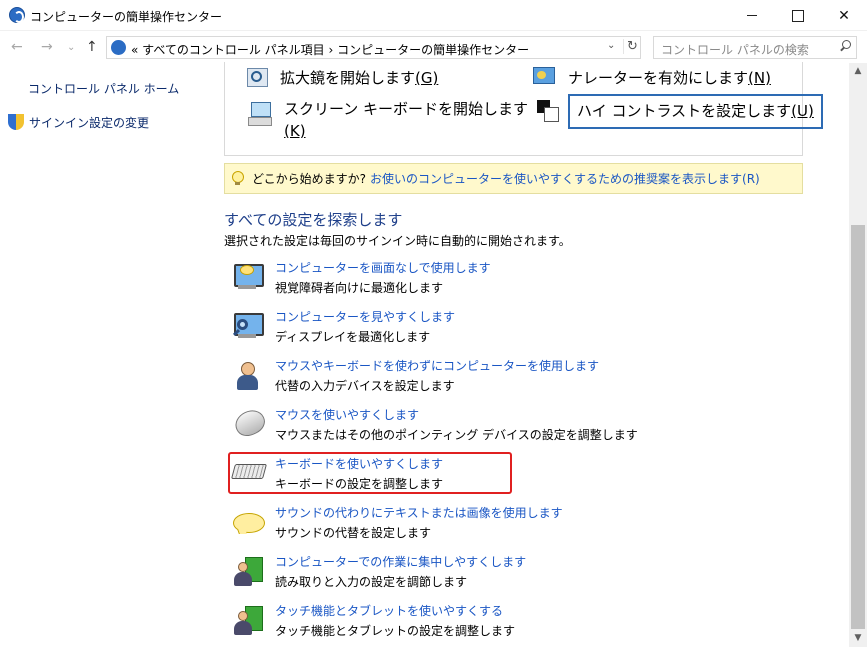  What do you see at coordinates (238, 178) in the screenshot?
I see `lightbulb-icon` at bounding box center [238, 178].